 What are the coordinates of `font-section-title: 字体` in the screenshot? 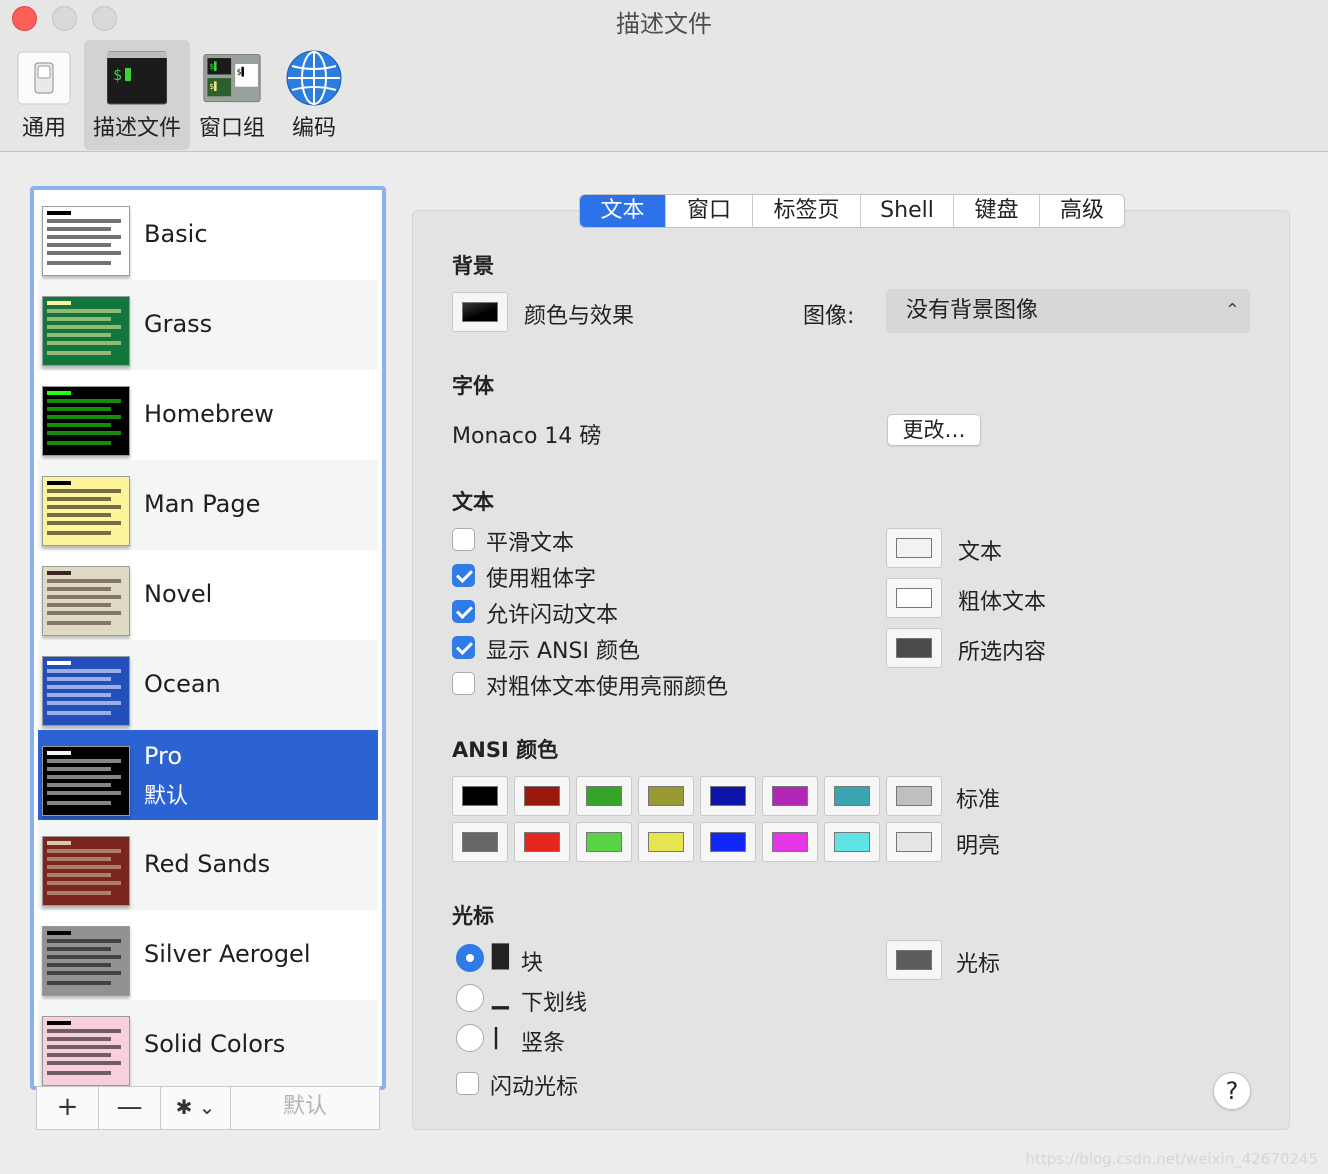 It's located at (473, 386).